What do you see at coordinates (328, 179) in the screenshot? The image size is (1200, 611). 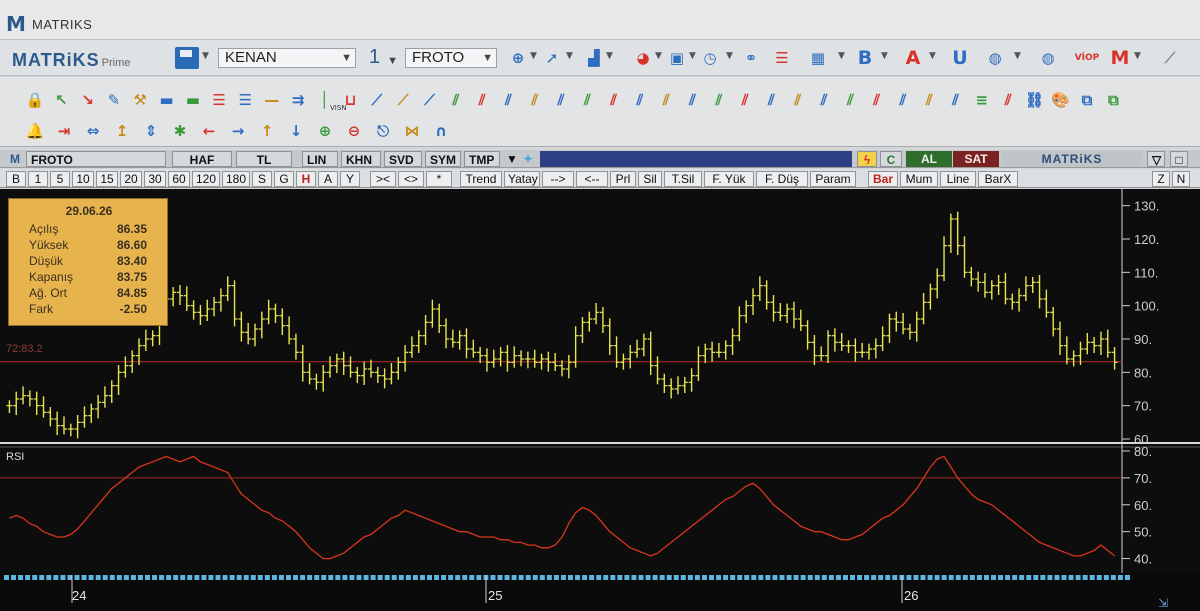 I see `period-a: A` at bounding box center [328, 179].